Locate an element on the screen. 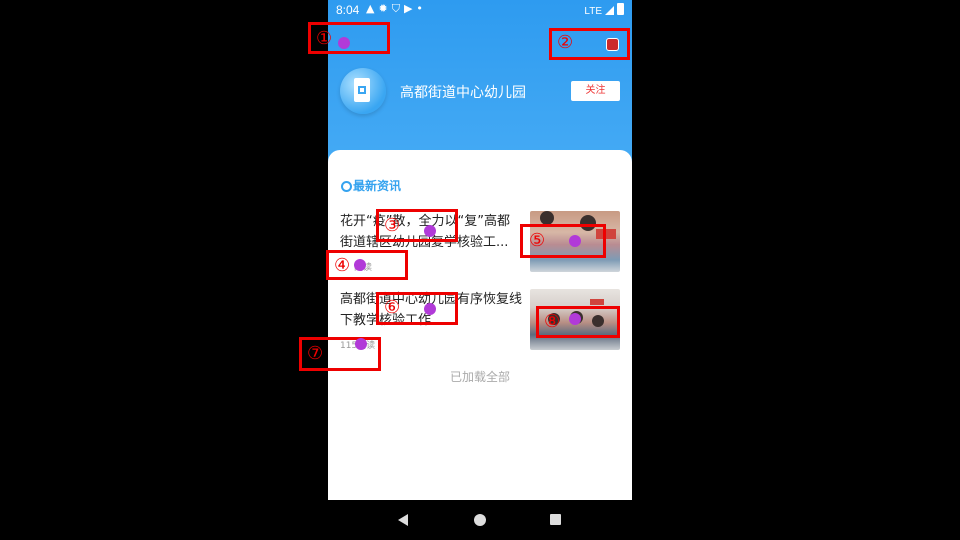 The image size is (960, 540). status-right: LTE is located at coordinates (604, 10).